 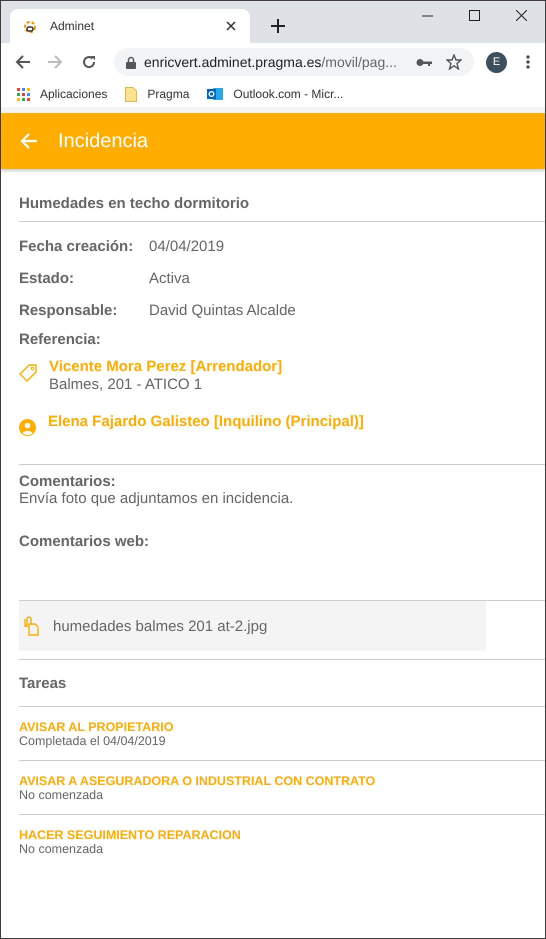 I want to click on comments-label: Comentarios web:, so click(x=84, y=541).